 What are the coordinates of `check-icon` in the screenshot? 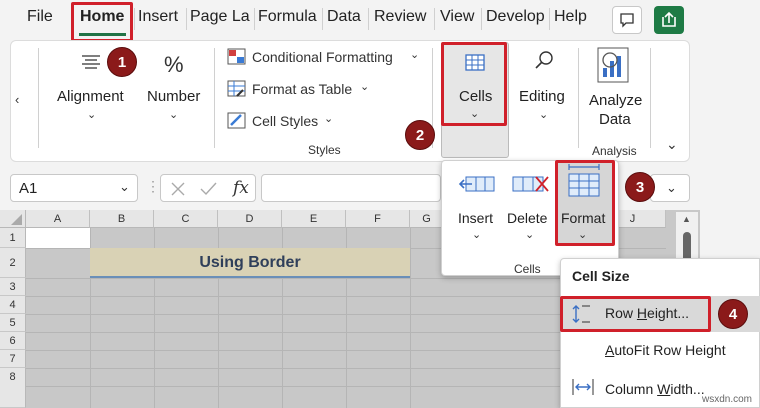 It's located at (208, 189).